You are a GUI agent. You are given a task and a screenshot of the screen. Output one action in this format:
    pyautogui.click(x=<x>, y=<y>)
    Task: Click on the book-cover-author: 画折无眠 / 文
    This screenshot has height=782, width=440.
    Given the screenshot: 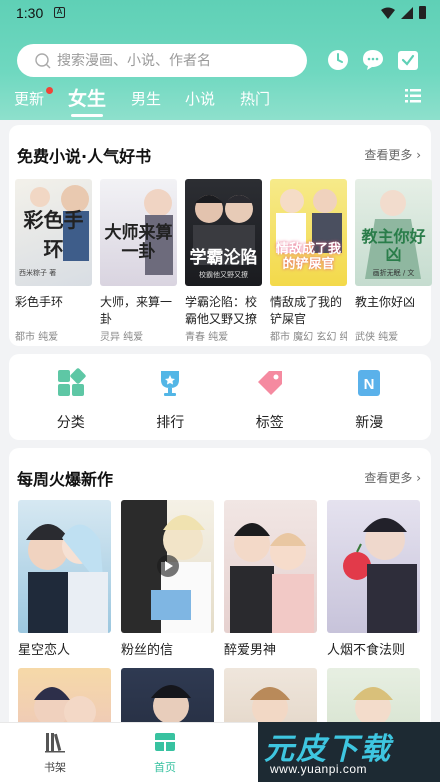 What is the action you would take?
    pyautogui.click(x=393, y=273)
    